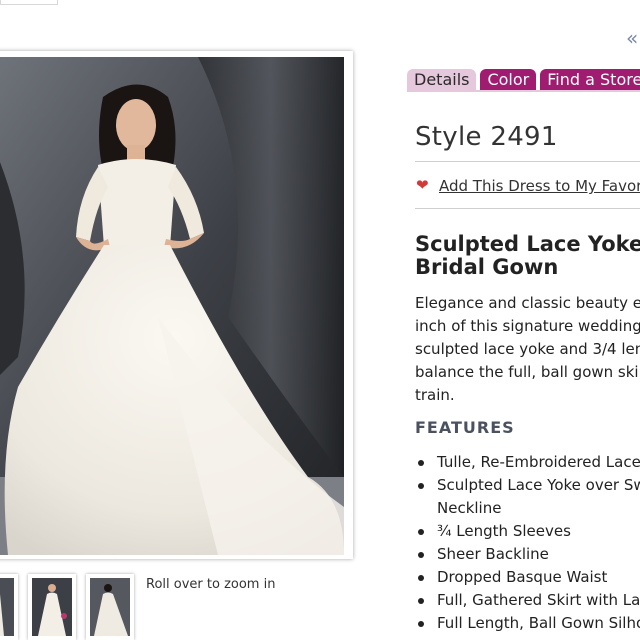 Image resolution: width=640 pixels, height=640 pixels. I want to click on features-heading: FEATURES, so click(465, 427).